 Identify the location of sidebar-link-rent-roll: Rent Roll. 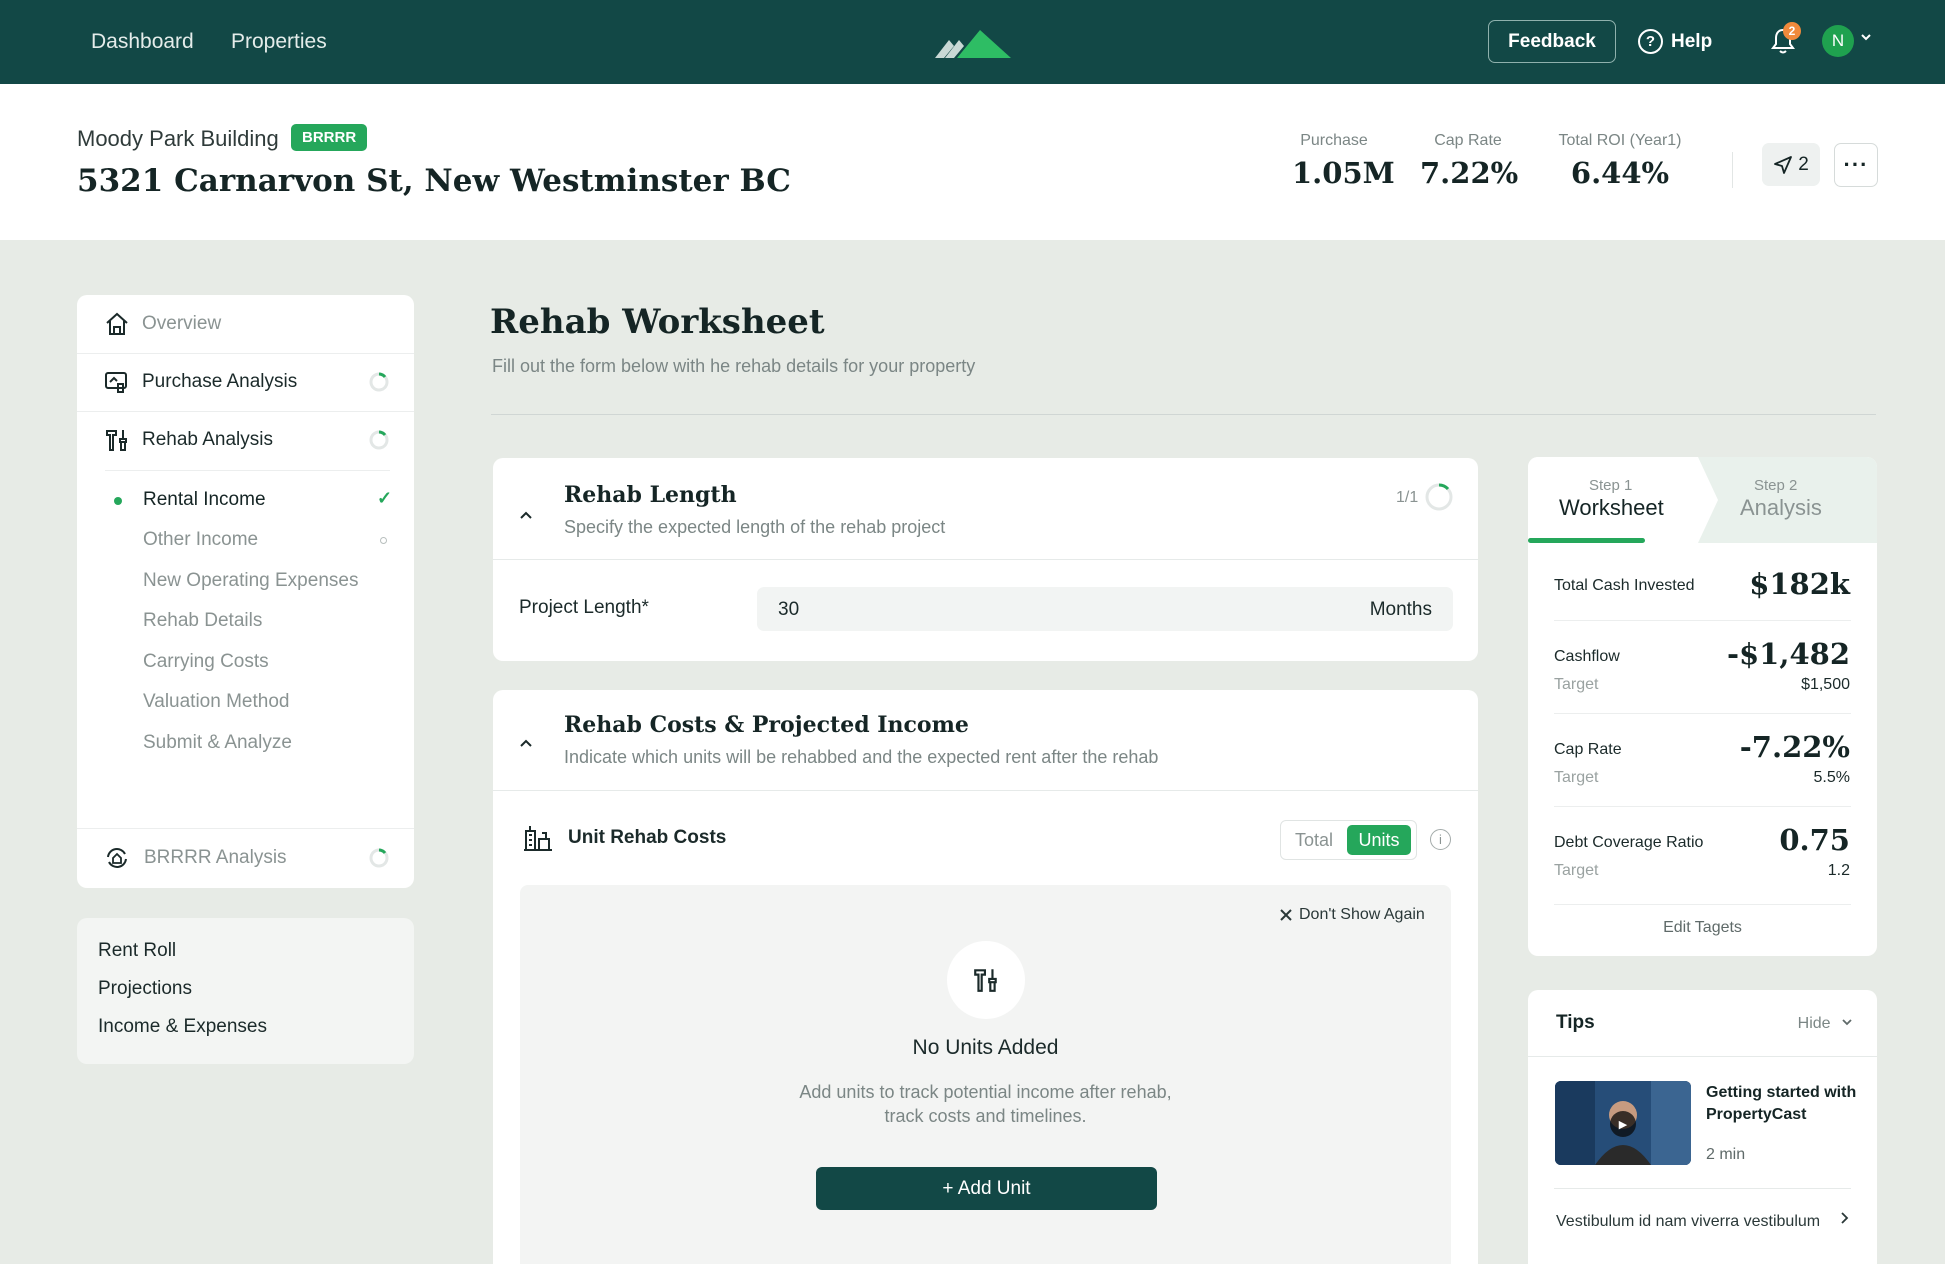
(137, 951).